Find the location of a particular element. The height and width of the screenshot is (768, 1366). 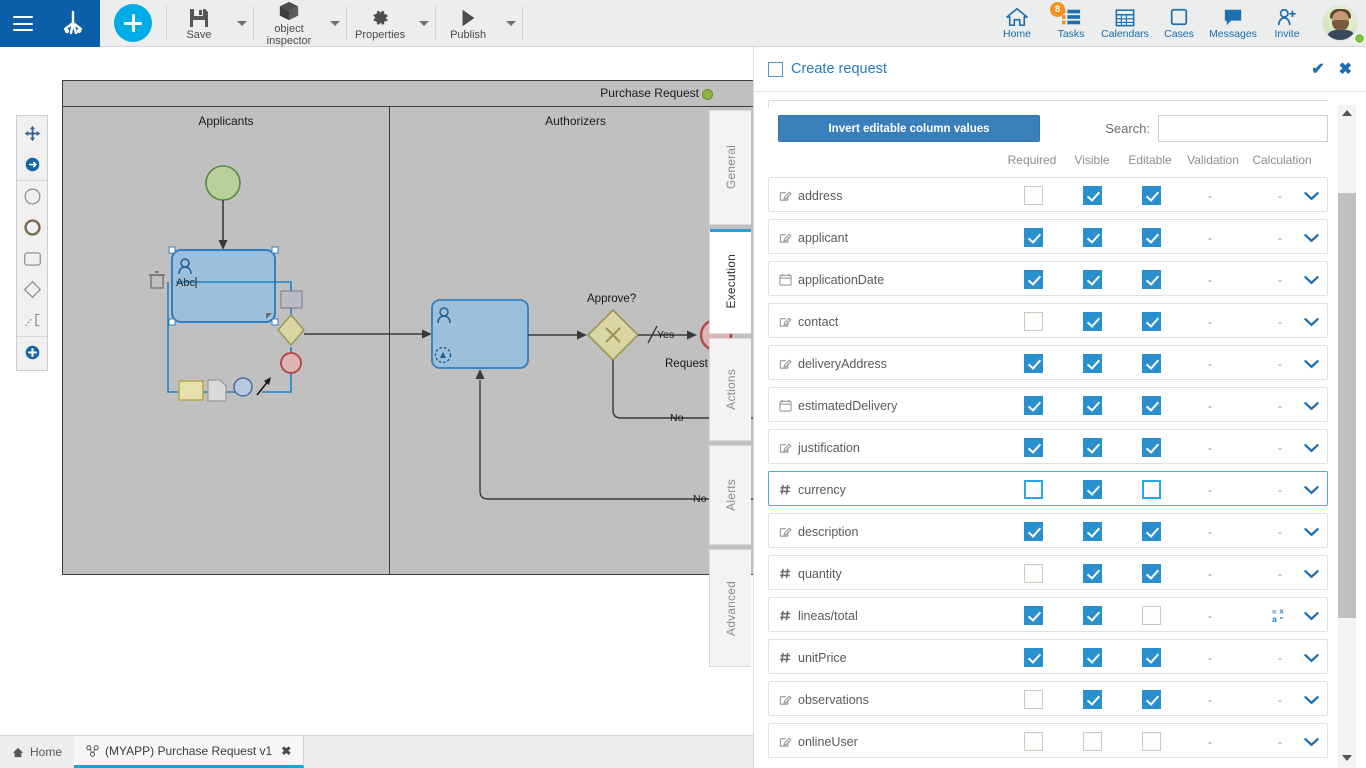

table-row: onlineUser - - is located at coordinates (1048, 740).